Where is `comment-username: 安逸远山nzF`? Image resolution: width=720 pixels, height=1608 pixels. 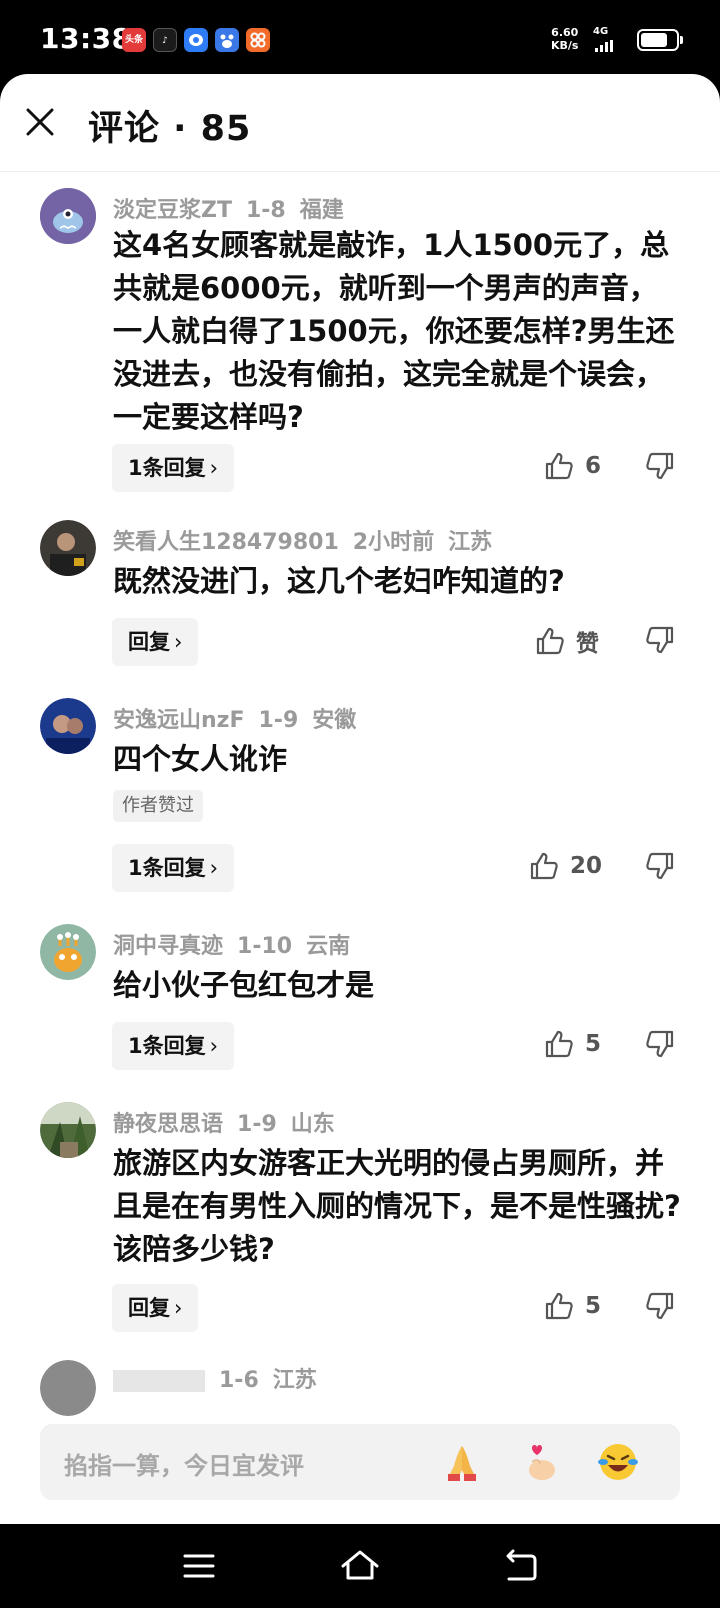 comment-username: 安逸远山nzF is located at coordinates (179, 720).